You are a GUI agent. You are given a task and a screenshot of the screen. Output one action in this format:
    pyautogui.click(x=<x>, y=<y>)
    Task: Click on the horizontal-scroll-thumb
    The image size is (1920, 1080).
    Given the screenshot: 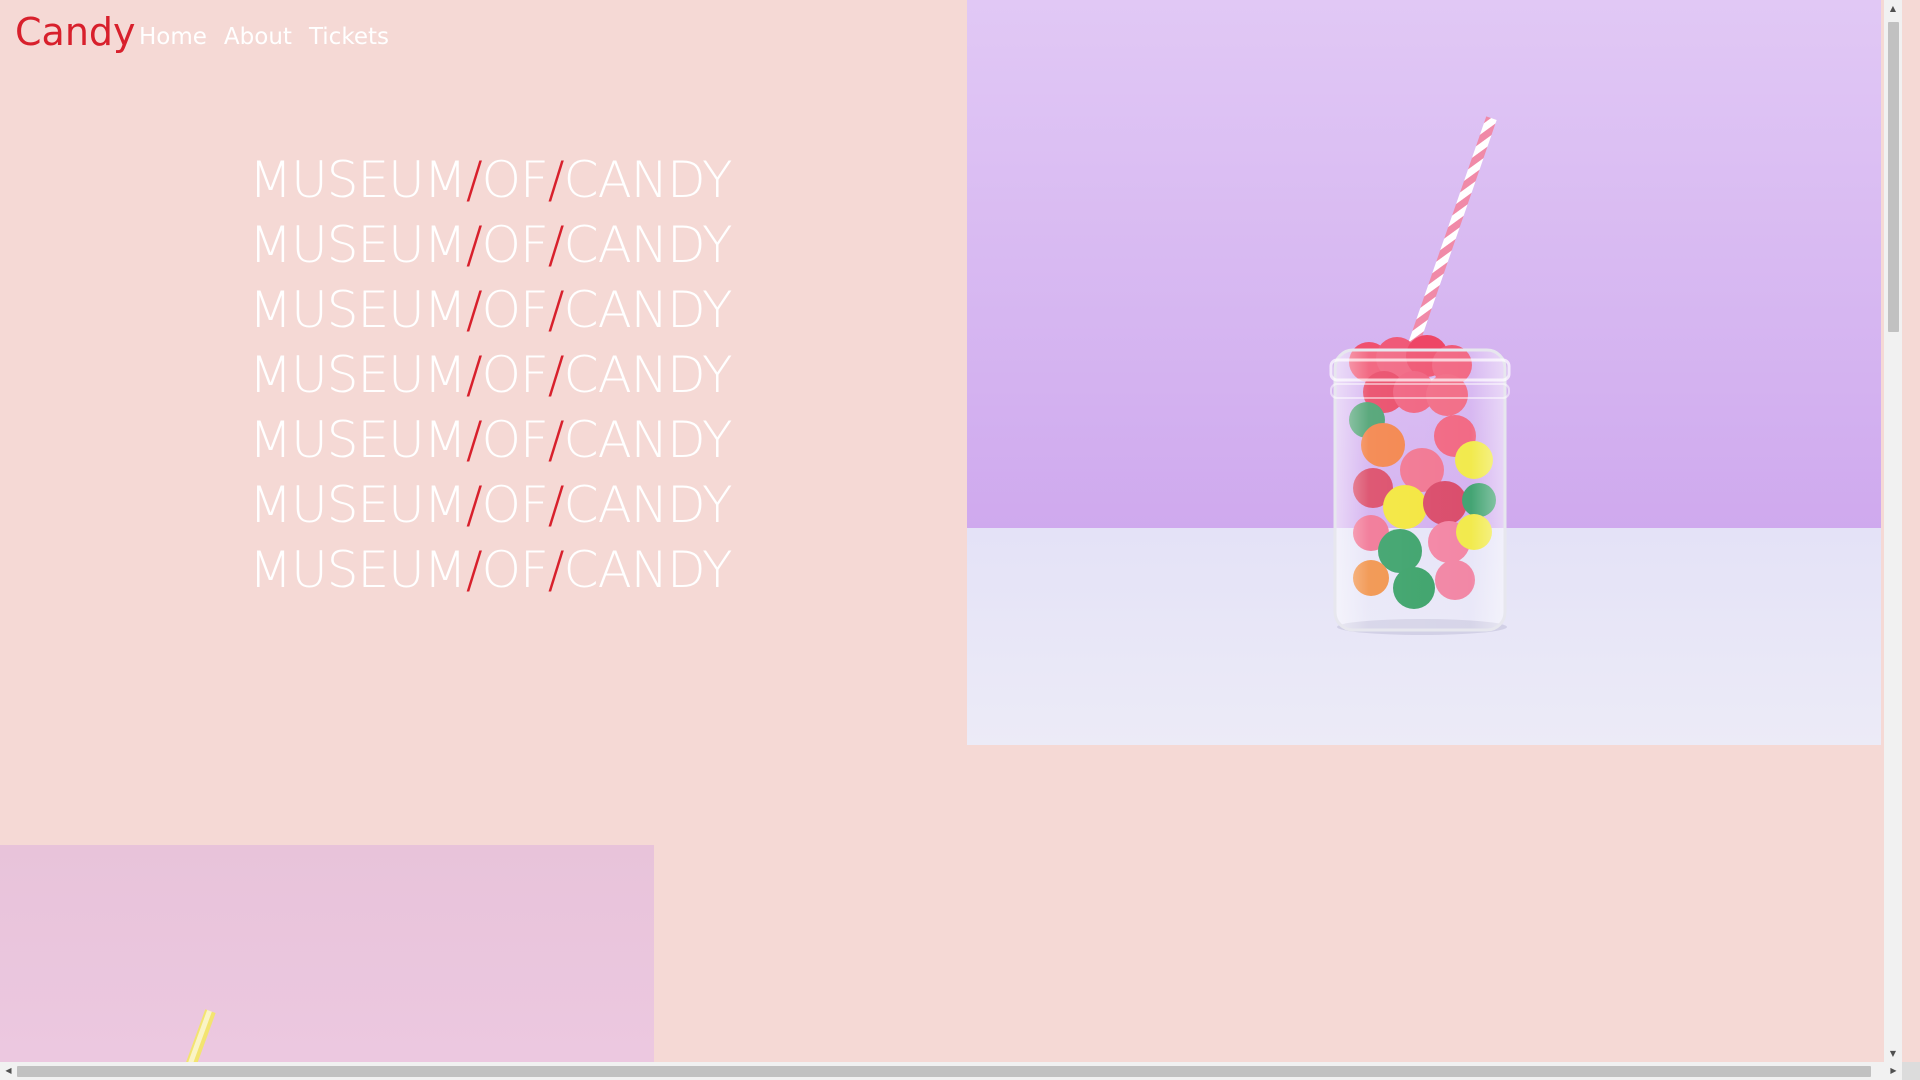 What is the action you would take?
    pyautogui.click(x=944, y=1071)
    